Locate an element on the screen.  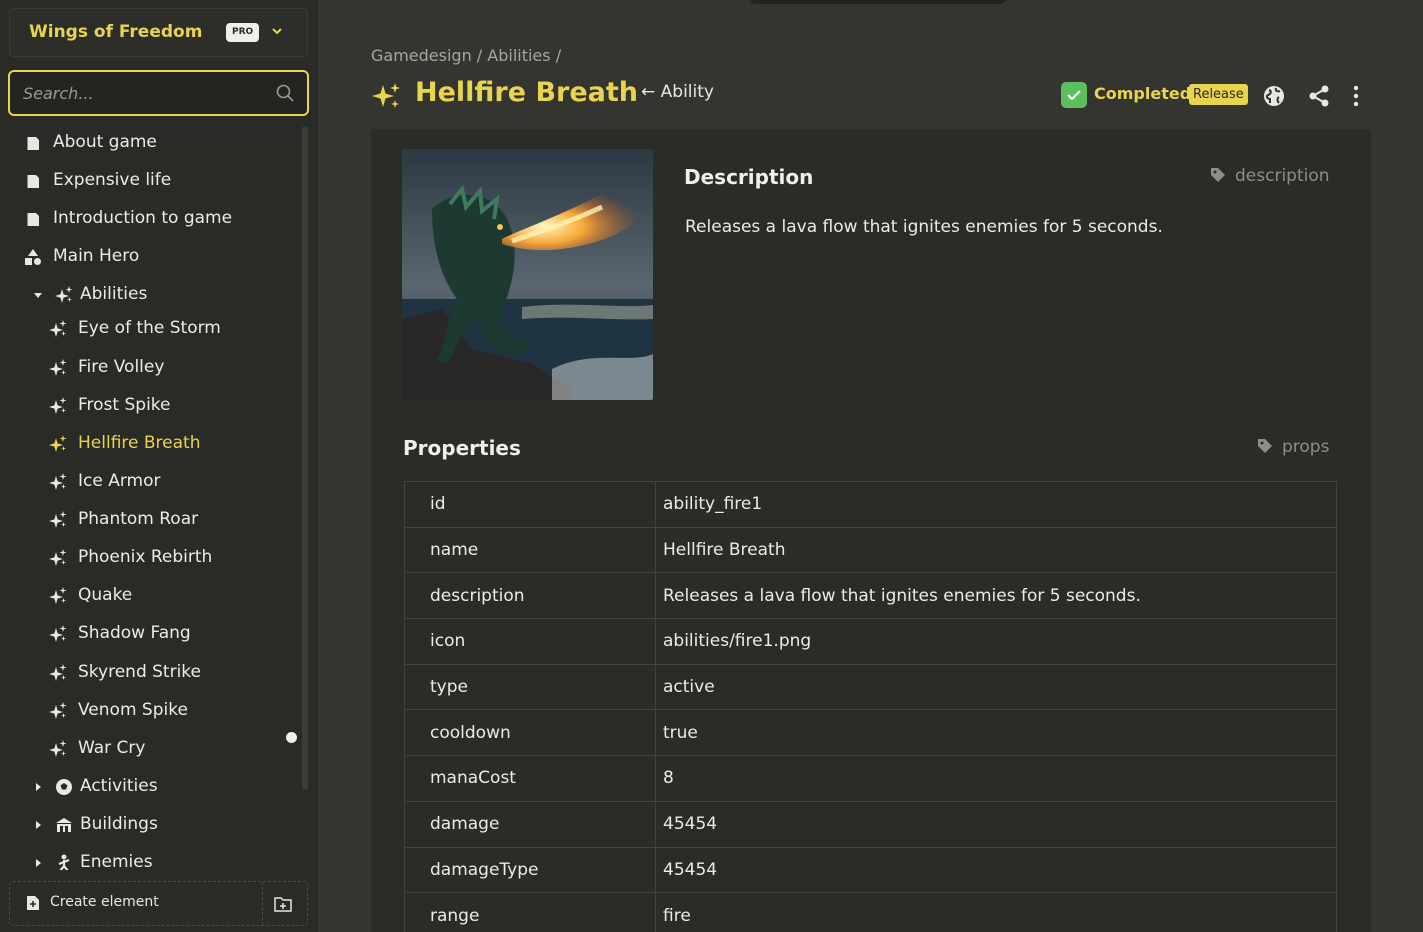
sidebar-item-phoenix-rebirth: Phoenix Rebirth is located at coordinates (150, 558).